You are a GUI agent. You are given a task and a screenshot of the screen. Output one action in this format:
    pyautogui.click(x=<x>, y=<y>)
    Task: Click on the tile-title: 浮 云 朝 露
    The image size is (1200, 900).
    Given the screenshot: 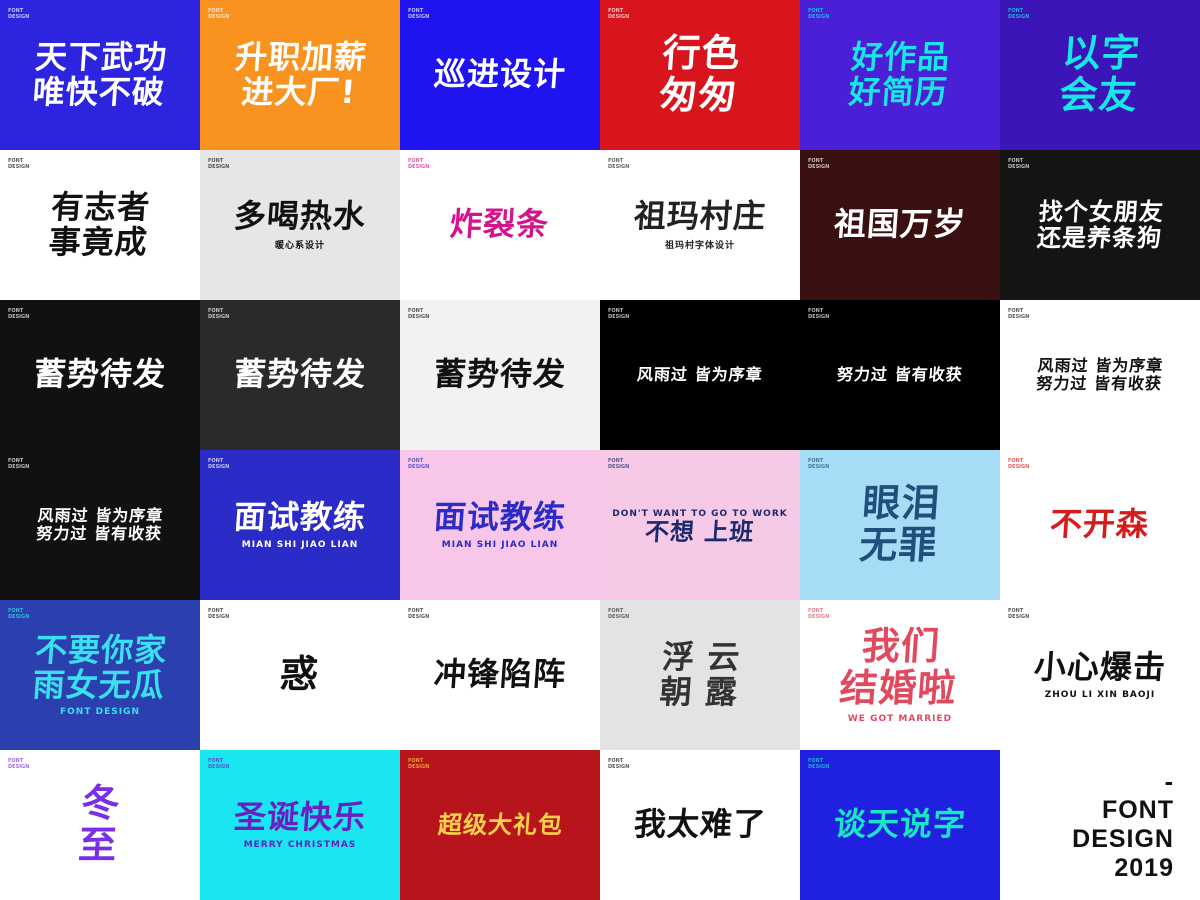 What is the action you would take?
    pyautogui.click(x=700, y=674)
    